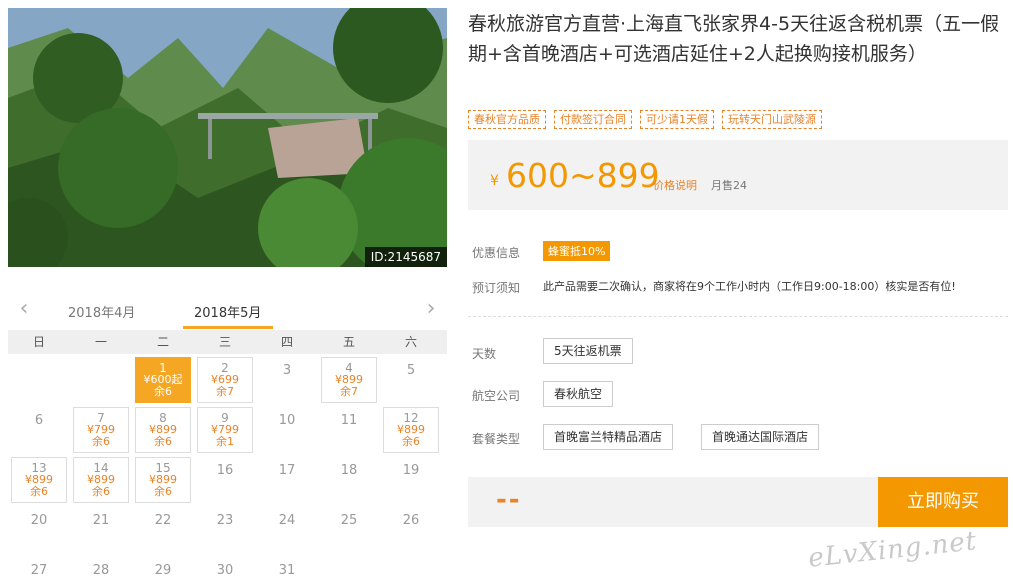 This screenshot has height=587, width=1013. Describe the element at coordinates (411, 470) in the screenshot. I see `calendar-day-number: 19` at that location.